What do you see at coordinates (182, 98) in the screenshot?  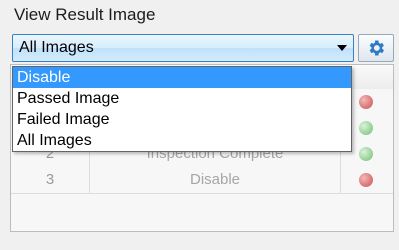 I see `dropdown-option-passed-image: Passed Image` at bounding box center [182, 98].